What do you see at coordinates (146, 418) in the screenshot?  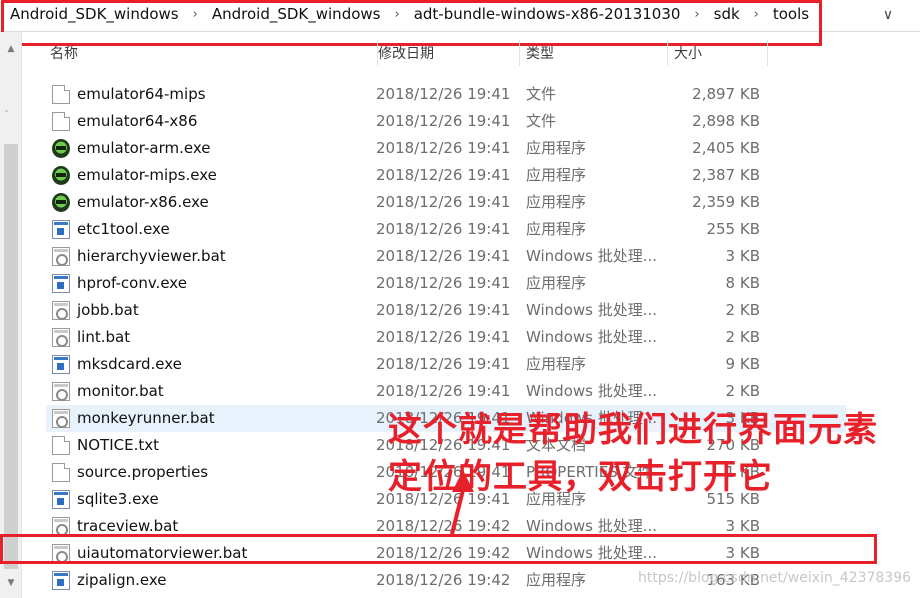 I see `file-name: monkeyrunner.bat` at bounding box center [146, 418].